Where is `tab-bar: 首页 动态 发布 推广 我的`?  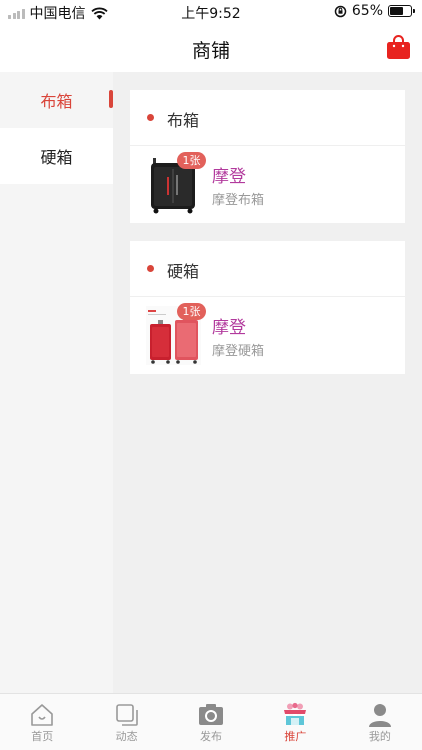 tab-bar: 首页 动态 发布 推广 我的 is located at coordinates (211, 721).